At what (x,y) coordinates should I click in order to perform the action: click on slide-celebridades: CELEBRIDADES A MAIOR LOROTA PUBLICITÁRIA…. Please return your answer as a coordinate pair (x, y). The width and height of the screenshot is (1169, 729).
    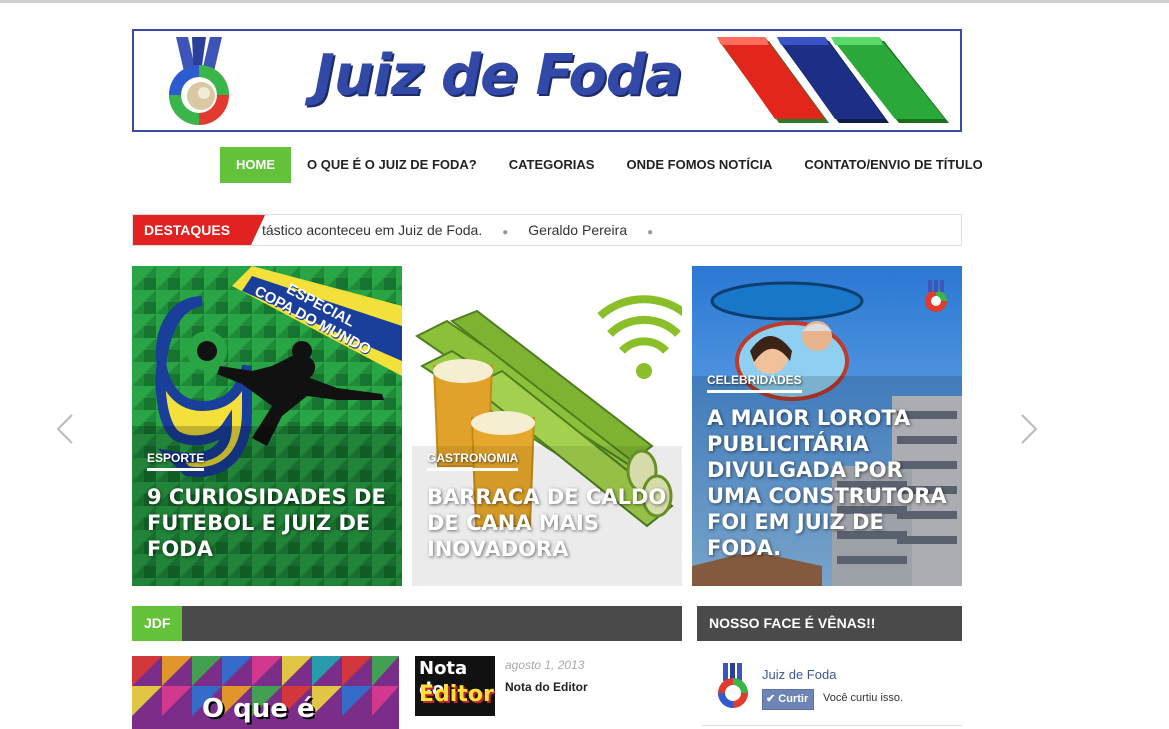
    Looking at the image, I should click on (827, 426).